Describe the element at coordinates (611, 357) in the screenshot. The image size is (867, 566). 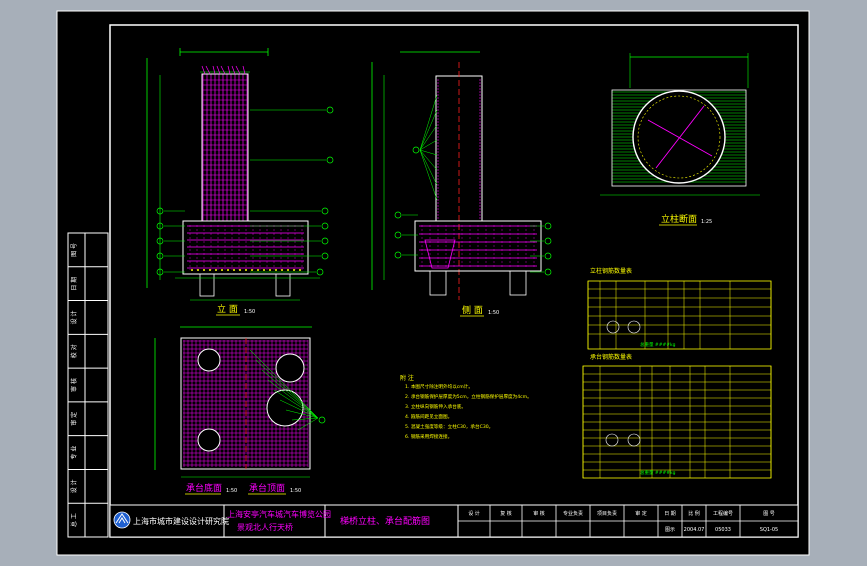
I see `cap-table-title: 承台钢筋数量表` at that location.